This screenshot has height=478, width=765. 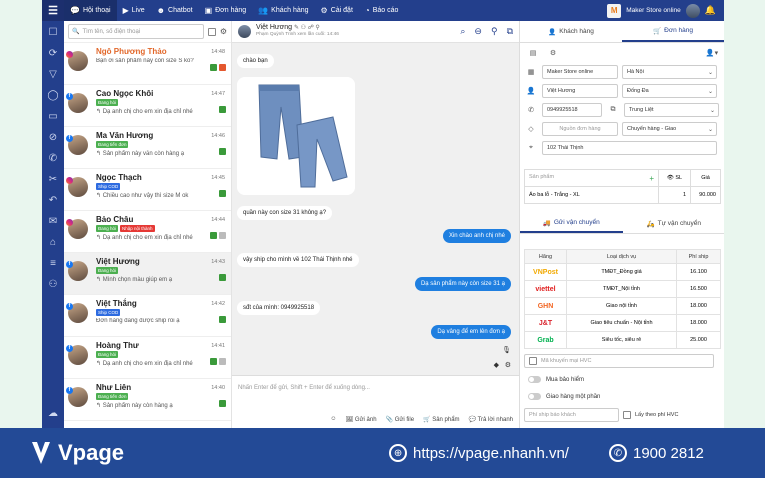 I want to click on facebook-icon: f, so click(x=69, y=348).